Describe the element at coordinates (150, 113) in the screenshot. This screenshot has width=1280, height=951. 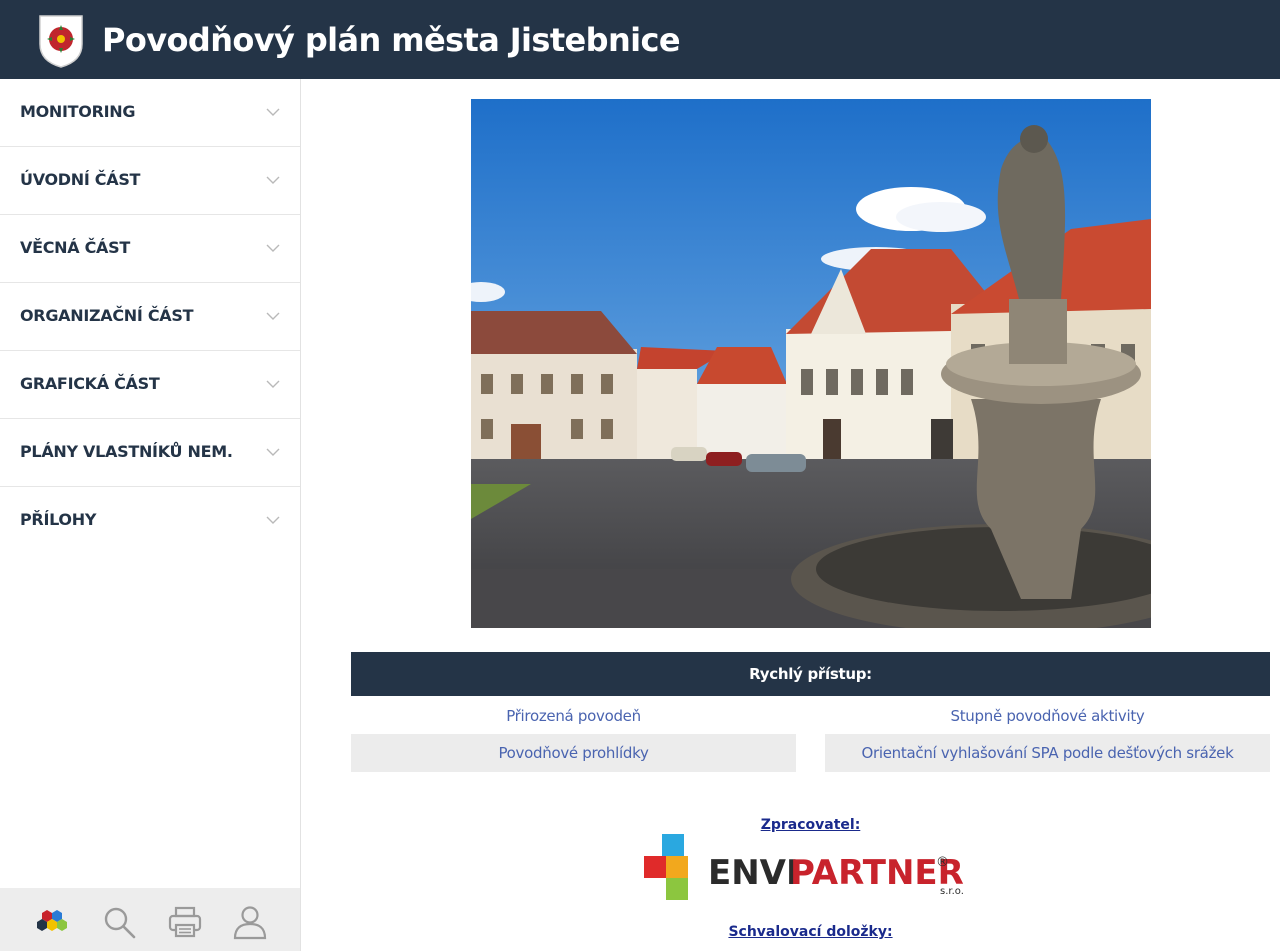
I see `sidebar-item-monitoring: MONITORING` at that location.